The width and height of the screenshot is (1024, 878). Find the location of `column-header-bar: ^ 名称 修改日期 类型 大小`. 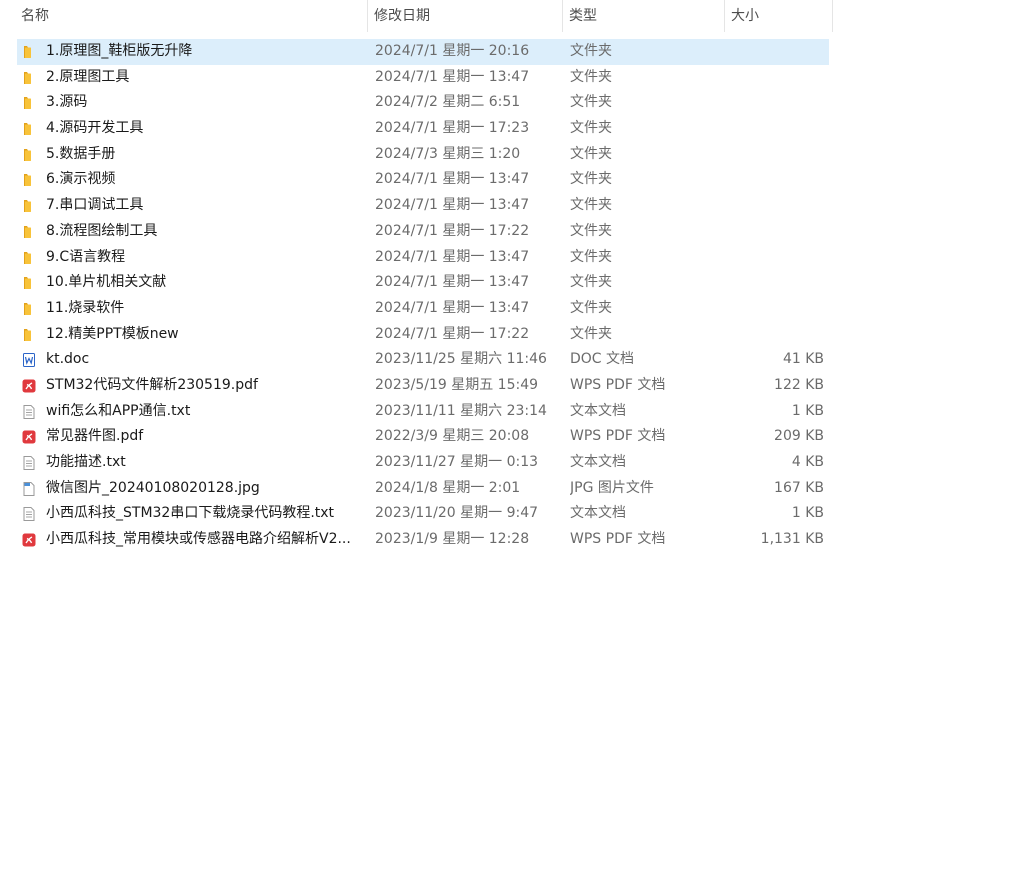

column-header-bar: ^ 名称 修改日期 类型 大小 is located at coordinates (416, 16).